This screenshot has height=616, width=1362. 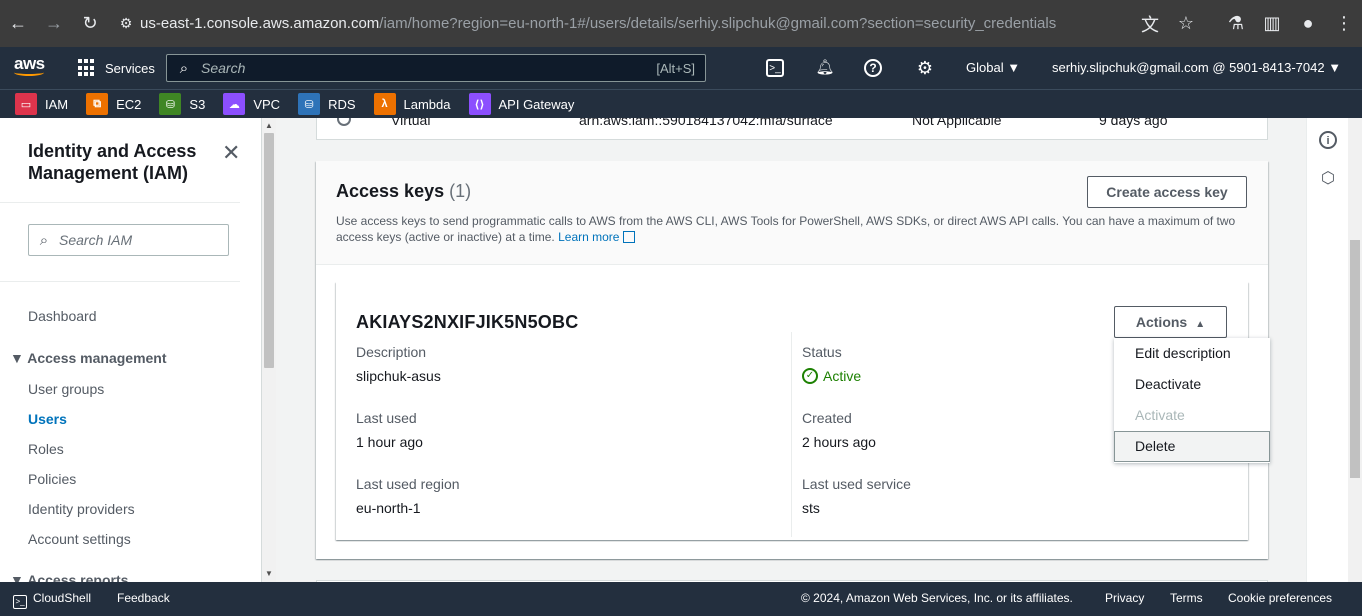 What do you see at coordinates (197, 104) in the screenshot?
I see `favorite-label: S3` at bounding box center [197, 104].